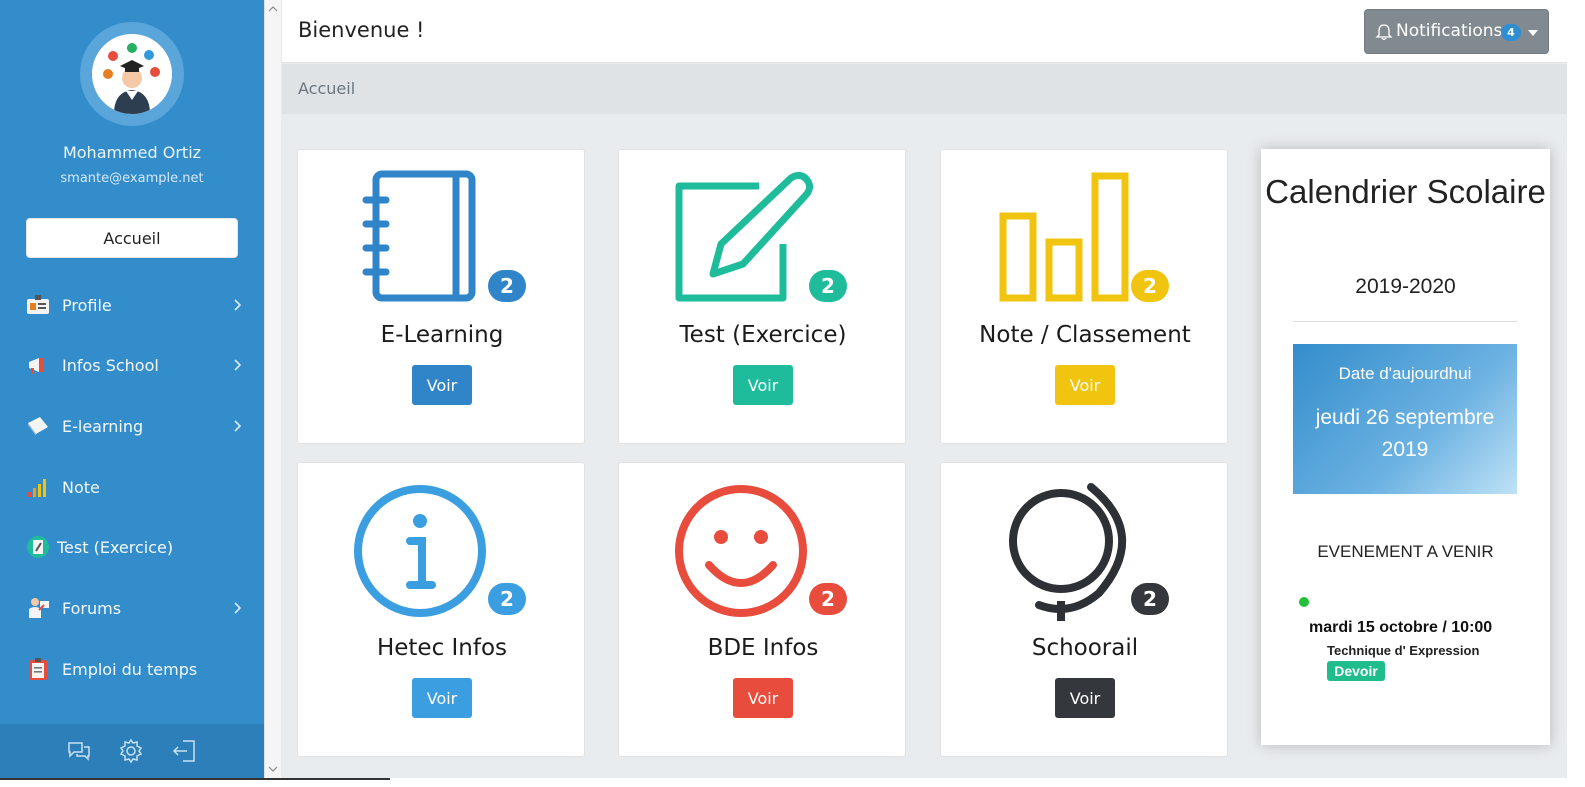 This screenshot has width=1585, height=787. I want to click on breadcrumb-bar: Accueil, so click(924, 89).